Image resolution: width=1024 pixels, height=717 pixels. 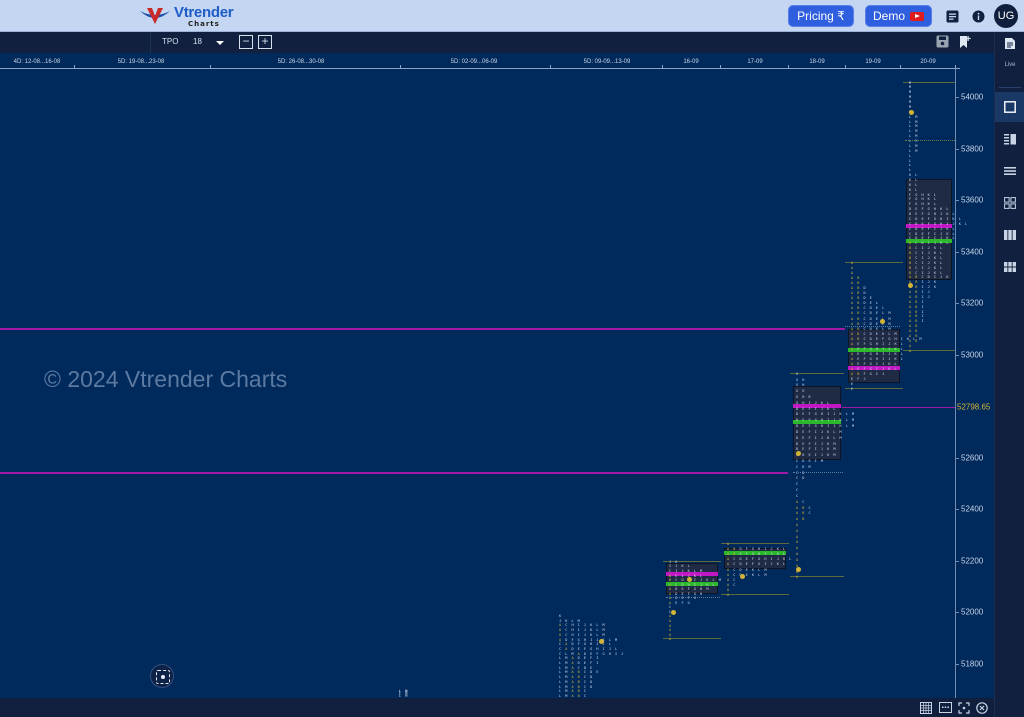 What do you see at coordinates (952, 16) in the screenshot?
I see `notes-icon` at bounding box center [952, 16].